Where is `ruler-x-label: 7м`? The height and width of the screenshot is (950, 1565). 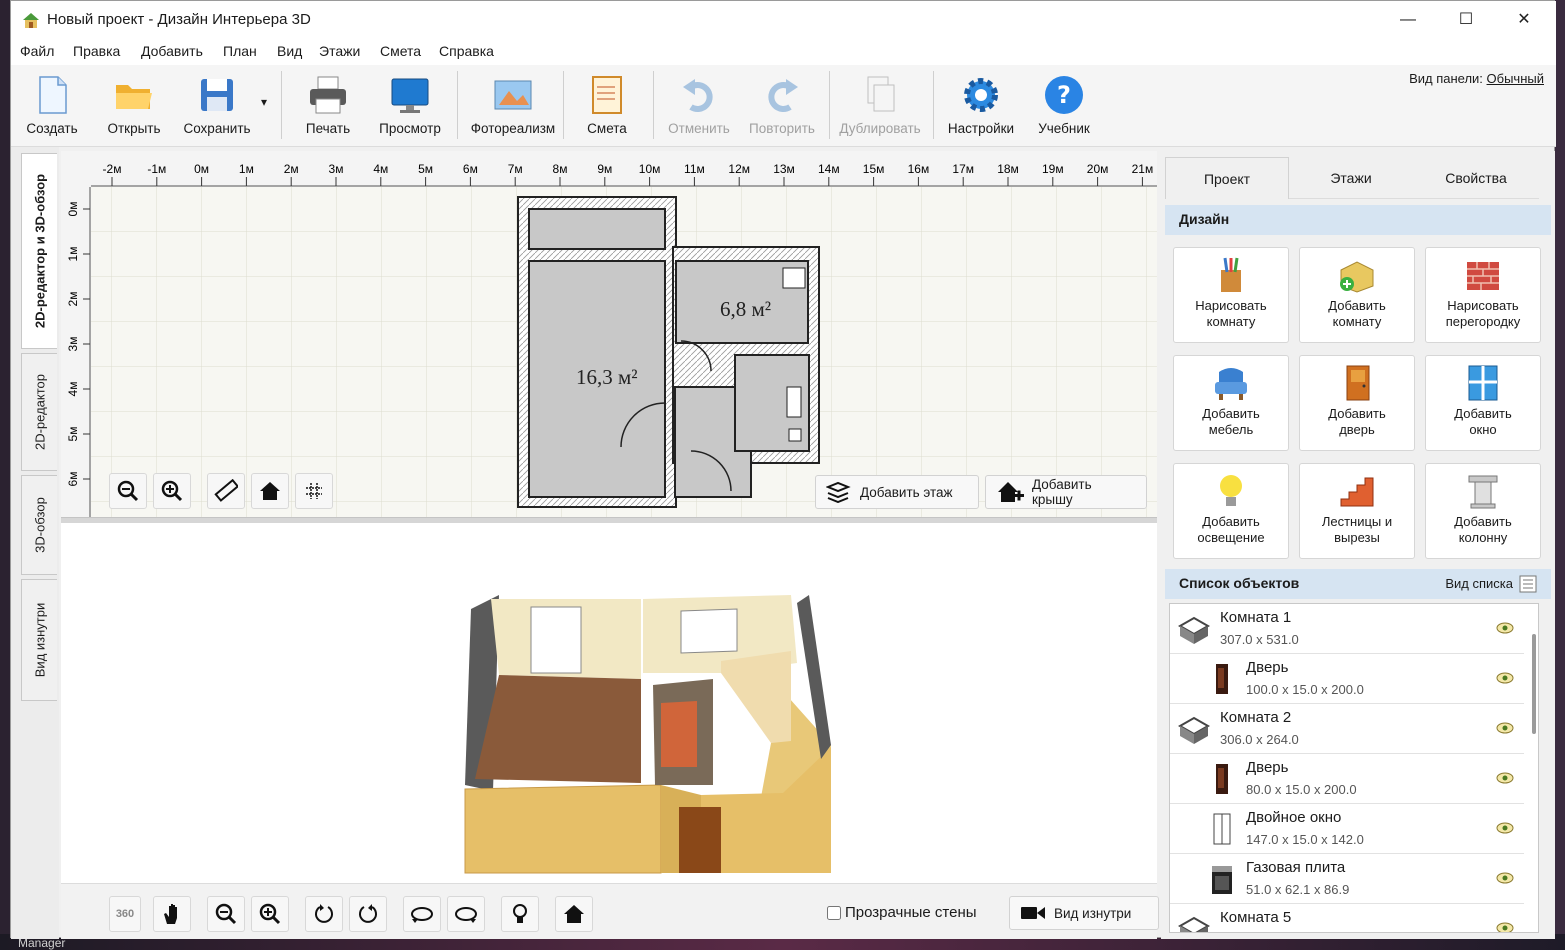
ruler-x-label: 7м is located at coordinates (515, 169).